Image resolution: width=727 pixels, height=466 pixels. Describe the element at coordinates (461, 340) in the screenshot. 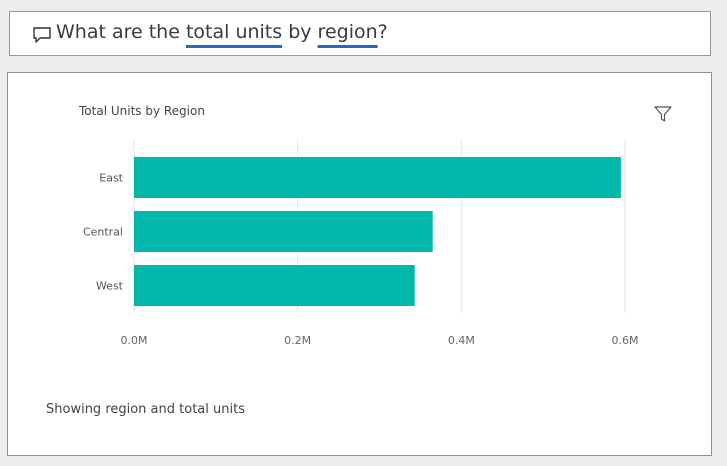

I see `x-tick-label: 0.4M` at that location.